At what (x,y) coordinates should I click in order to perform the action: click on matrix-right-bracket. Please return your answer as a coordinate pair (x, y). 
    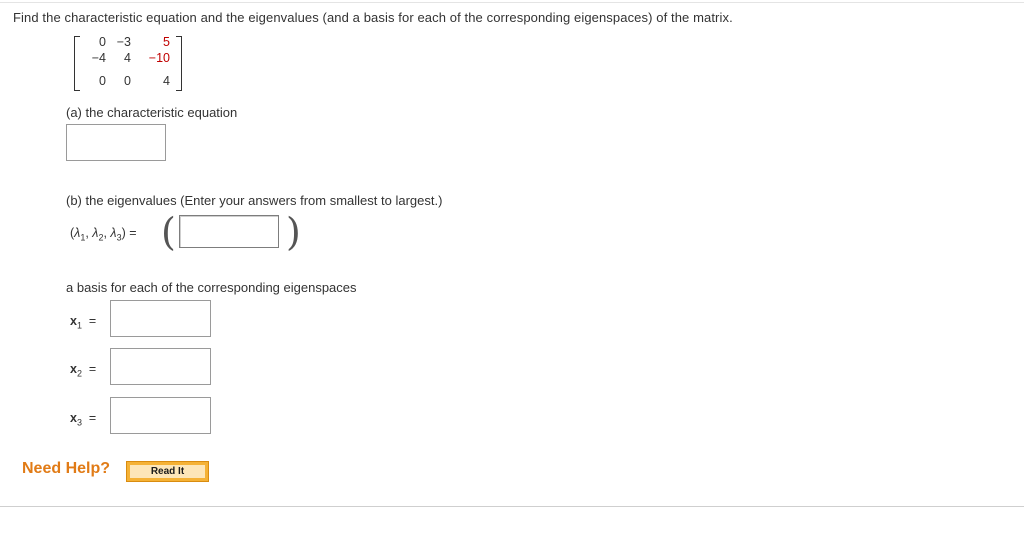
    Looking at the image, I should click on (179, 63).